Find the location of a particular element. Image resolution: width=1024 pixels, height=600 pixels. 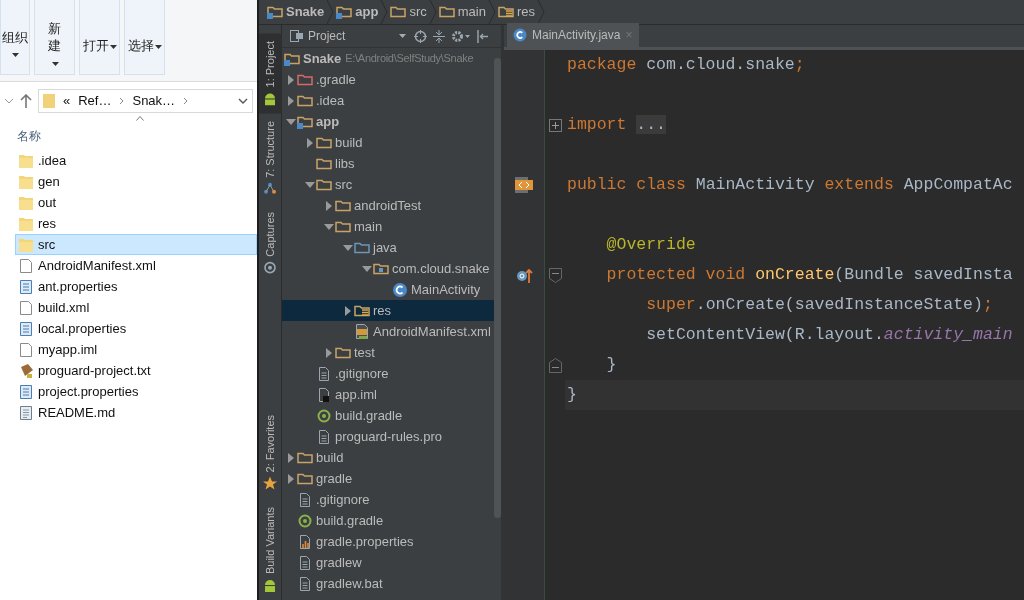

file-row: myapp.iml is located at coordinates (136, 349).